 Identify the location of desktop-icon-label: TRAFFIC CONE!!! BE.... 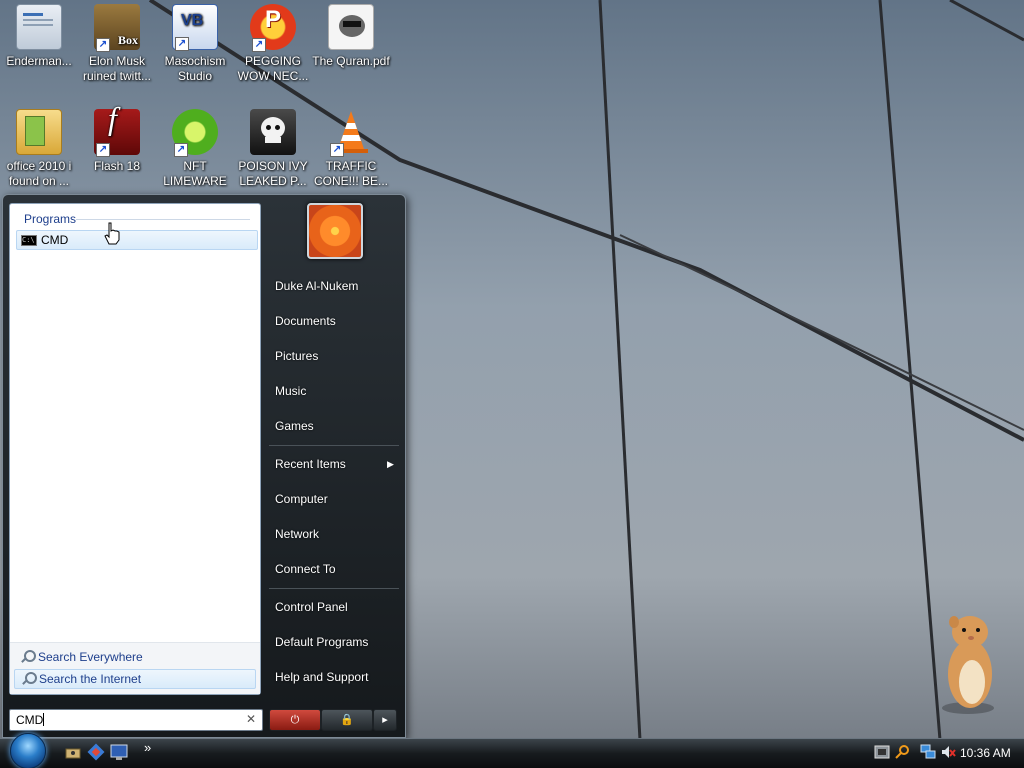
(350, 173).